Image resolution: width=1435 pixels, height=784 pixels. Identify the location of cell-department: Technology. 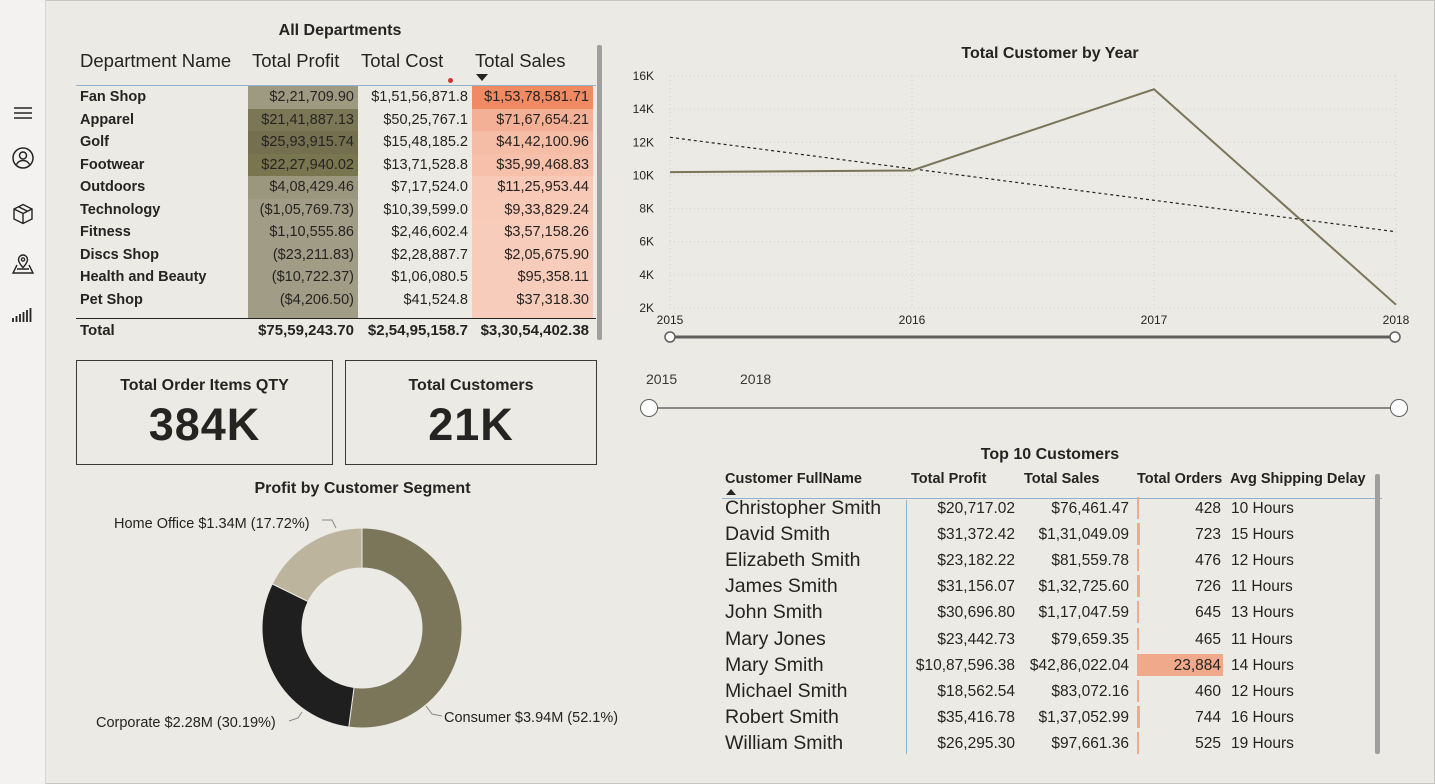
(120, 209).